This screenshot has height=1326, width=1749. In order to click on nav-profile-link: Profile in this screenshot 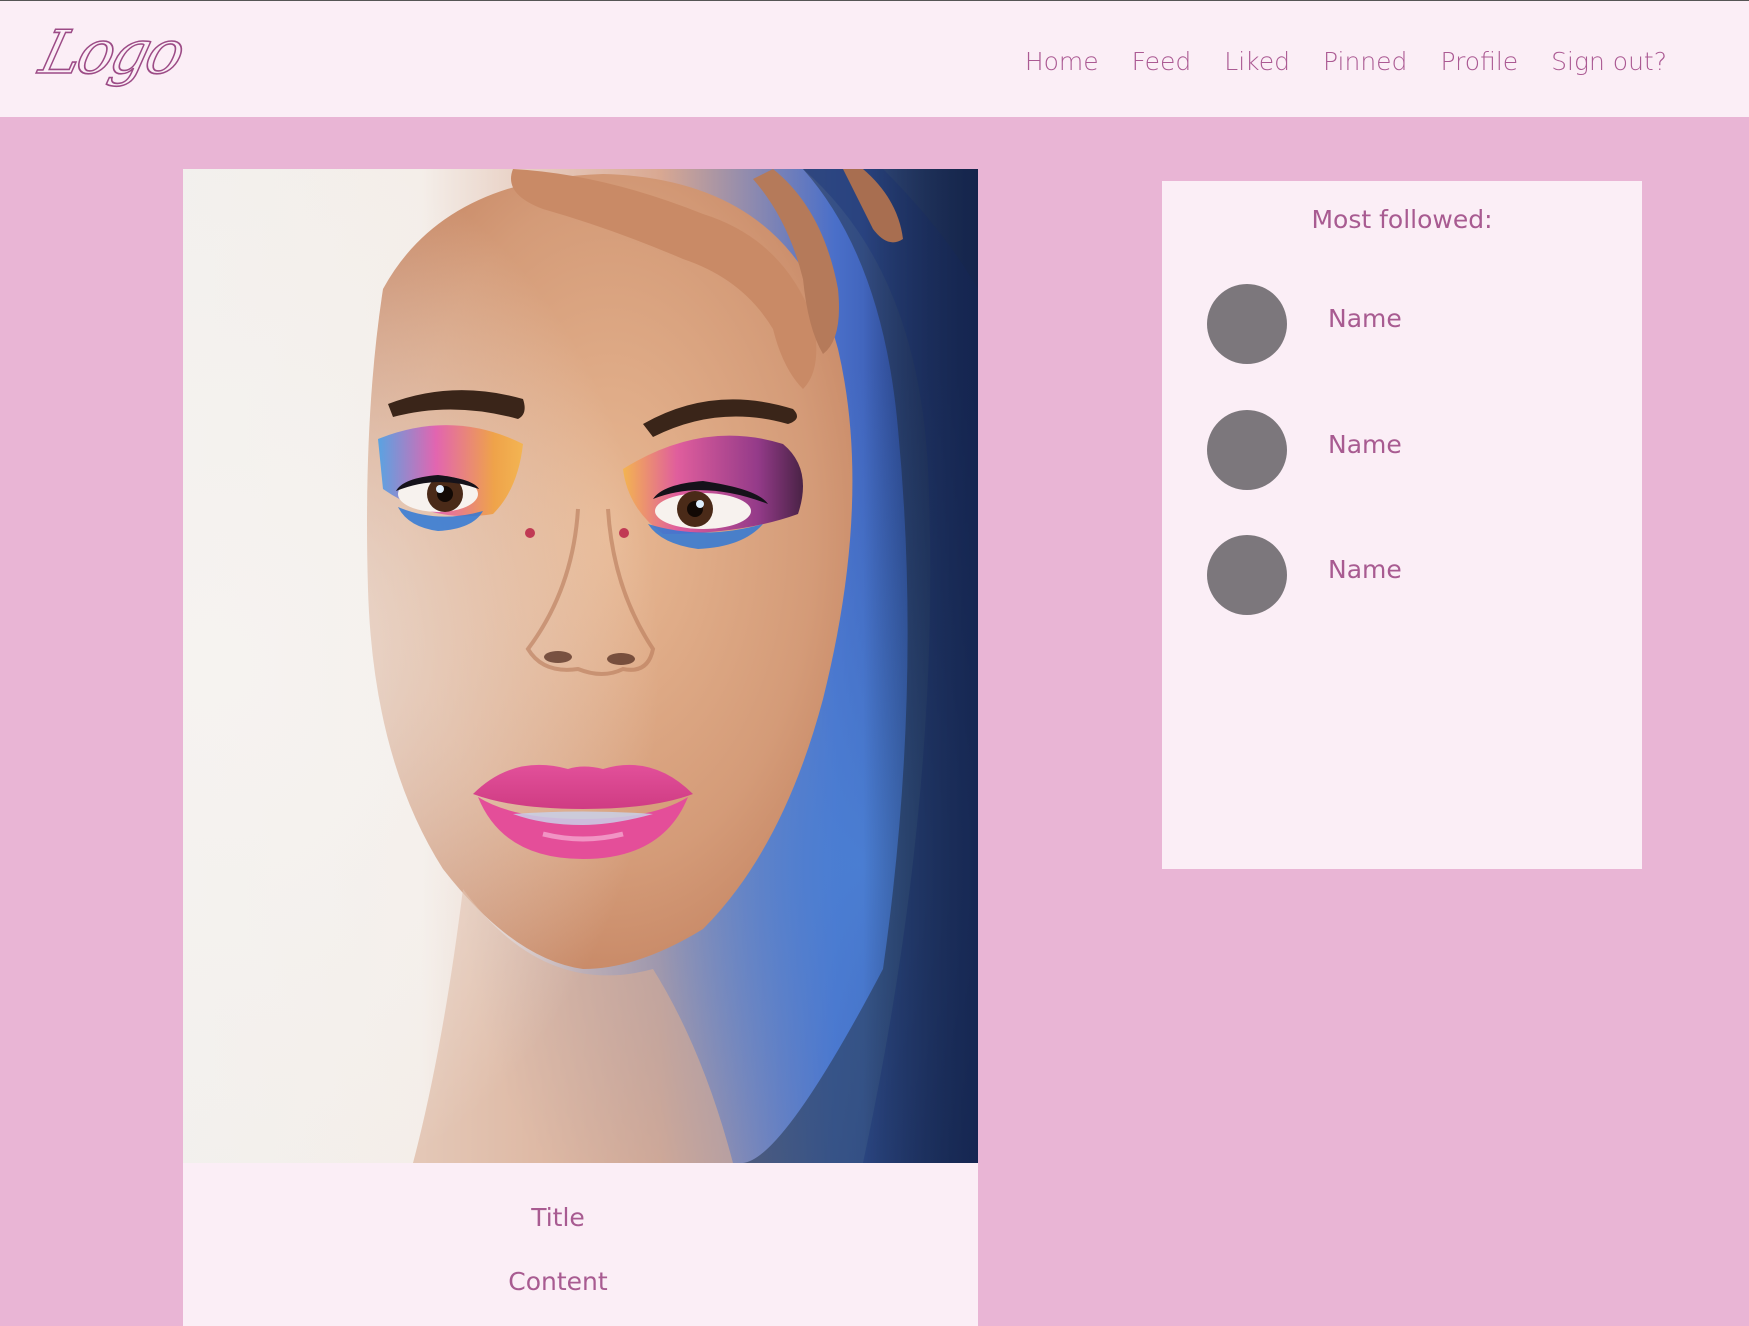, I will do `click(1479, 61)`.